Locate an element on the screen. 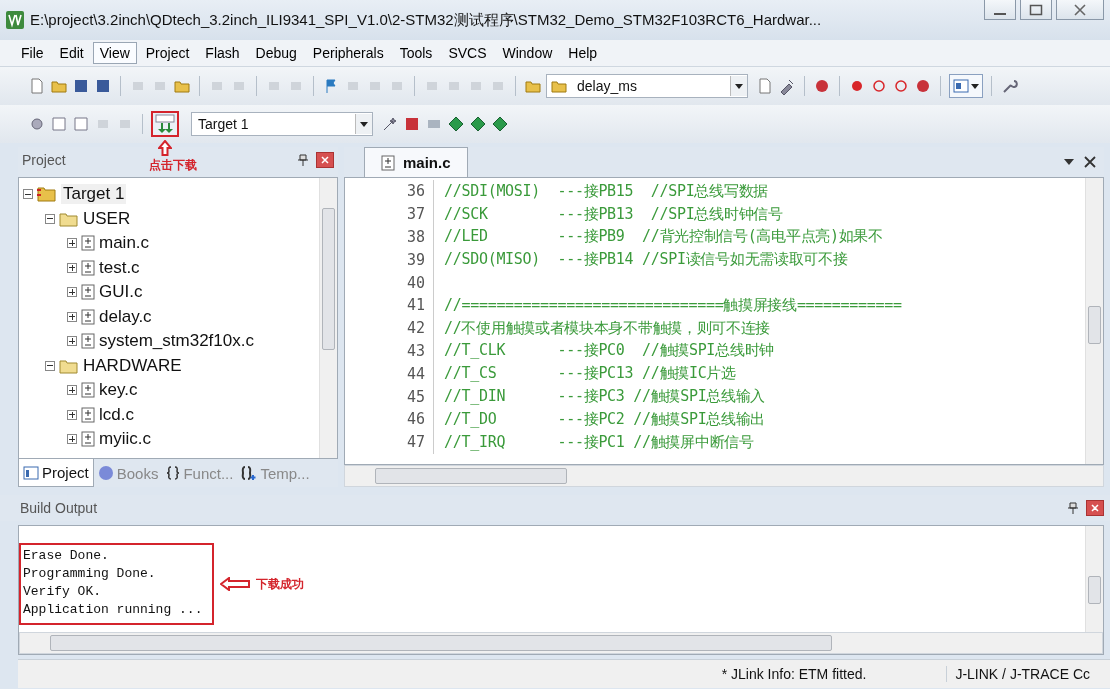  menu-item: Edit is located at coordinates (71, 53).